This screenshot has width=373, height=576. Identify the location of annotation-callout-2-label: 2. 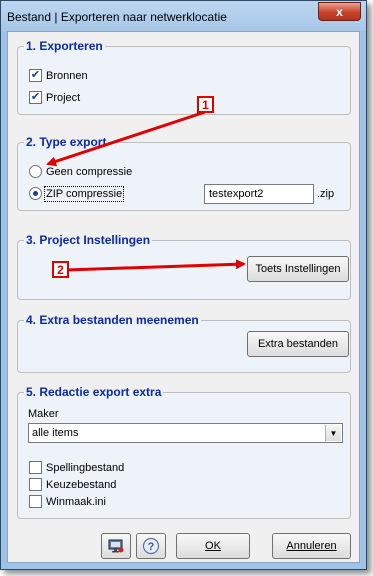
(60, 269).